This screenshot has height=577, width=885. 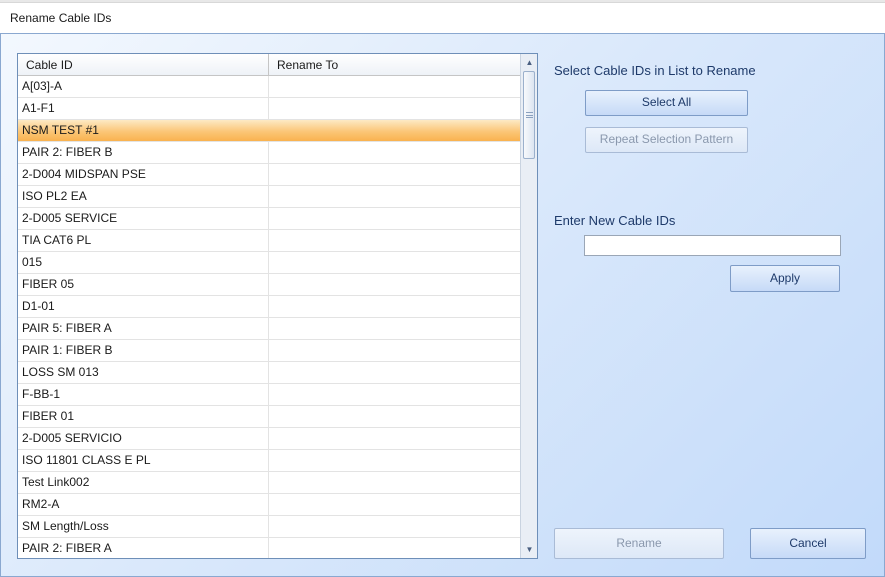 What do you see at coordinates (143, 130) in the screenshot?
I see `cable-id-cell: NSM TEST #1` at bounding box center [143, 130].